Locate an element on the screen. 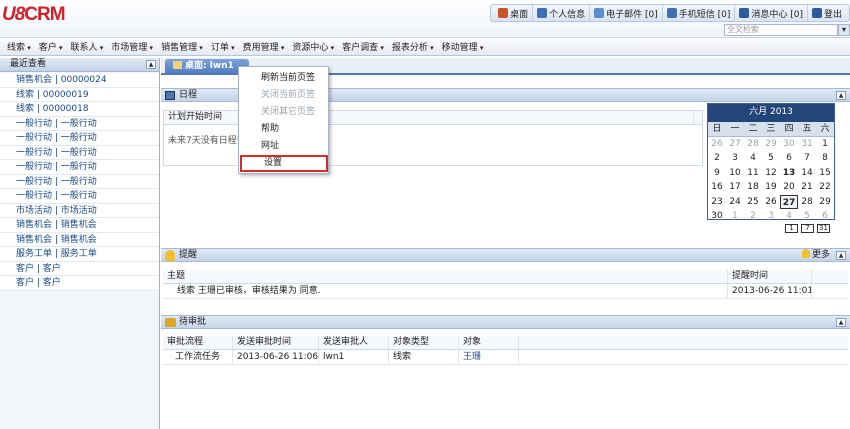 Image resolution: width=850 pixels, height=429 pixels. toplink-home: 桌面 is located at coordinates (513, 13).